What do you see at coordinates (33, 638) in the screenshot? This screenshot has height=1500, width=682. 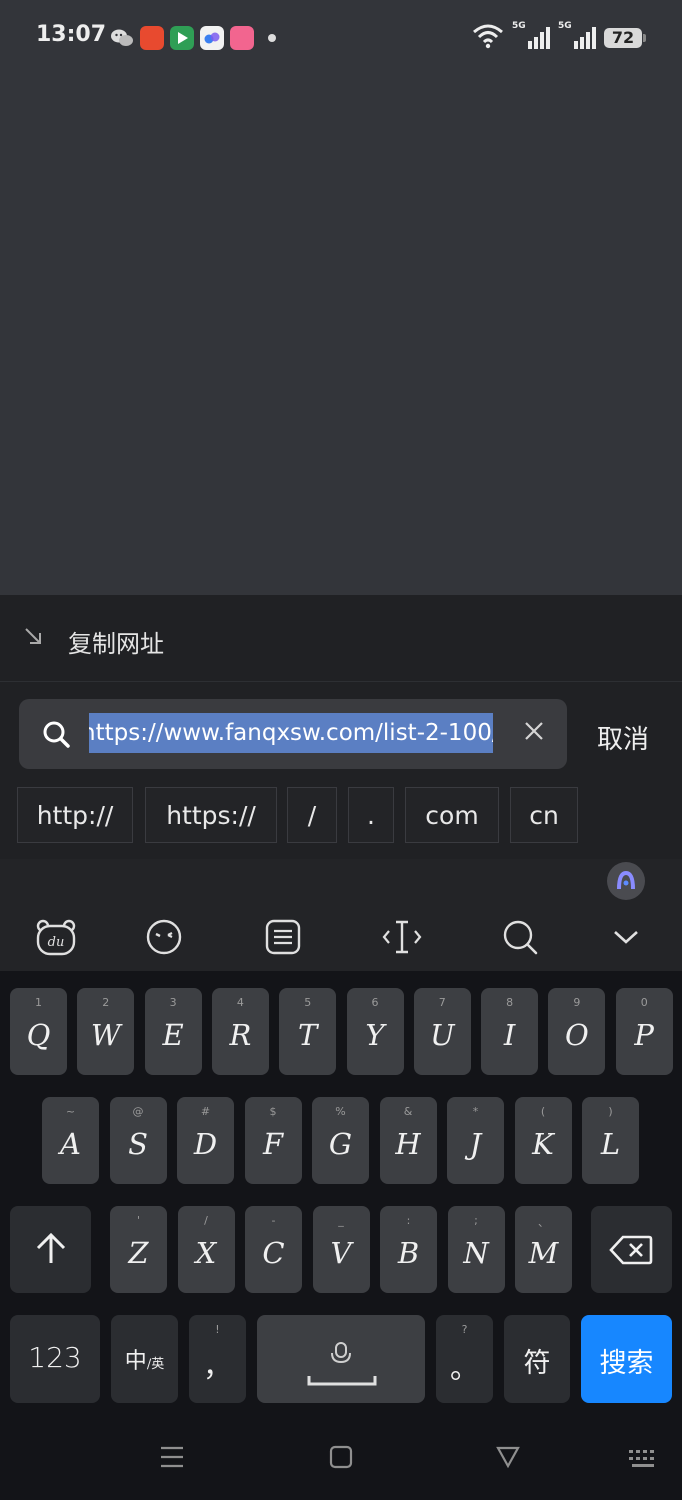 I see `arrow-down-right-icon` at bounding box center [33, 638].